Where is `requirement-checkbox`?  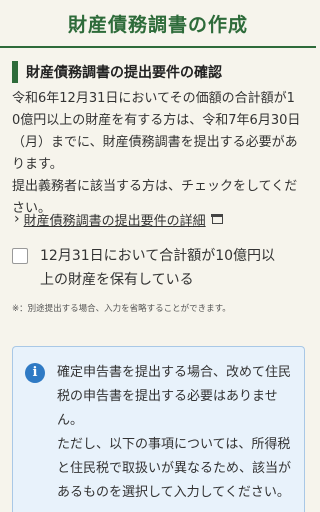 requirement-checkbox is located at coordinates (20, 256).